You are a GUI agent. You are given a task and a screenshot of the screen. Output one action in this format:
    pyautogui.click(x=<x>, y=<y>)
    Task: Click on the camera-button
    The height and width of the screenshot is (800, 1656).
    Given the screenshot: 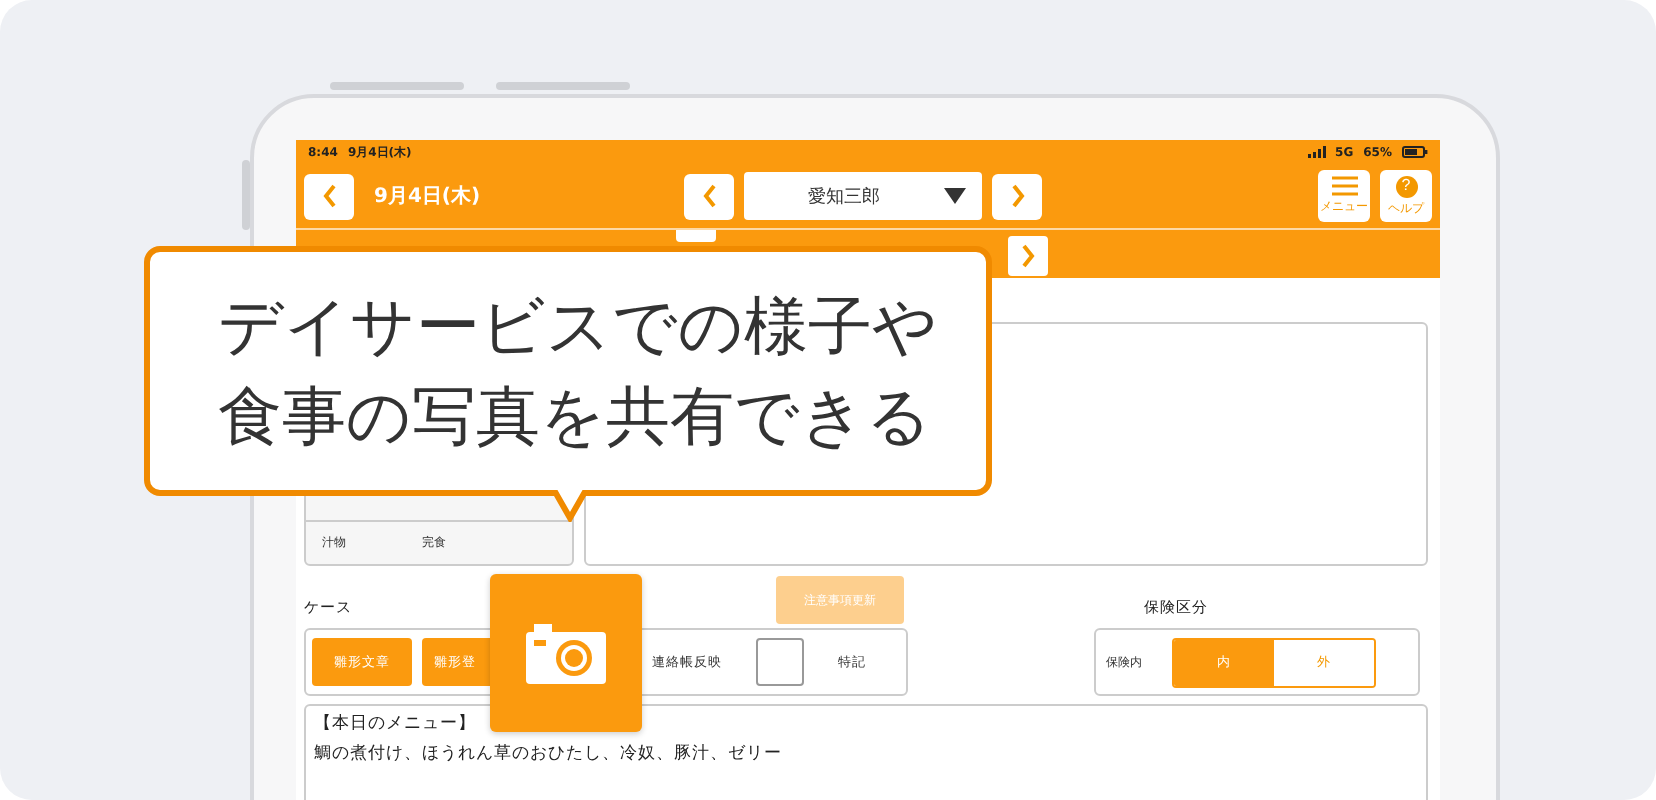 What is the action you would take?
    pyautogui.click(x=566, y=653)
    